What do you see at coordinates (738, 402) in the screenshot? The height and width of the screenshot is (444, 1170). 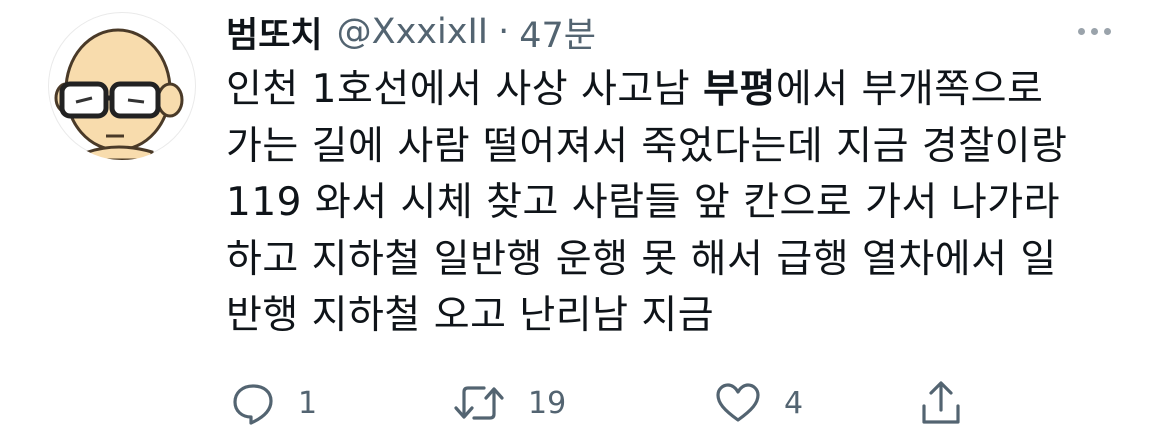 I see `heart-icon` at bounding box center [738, 402].